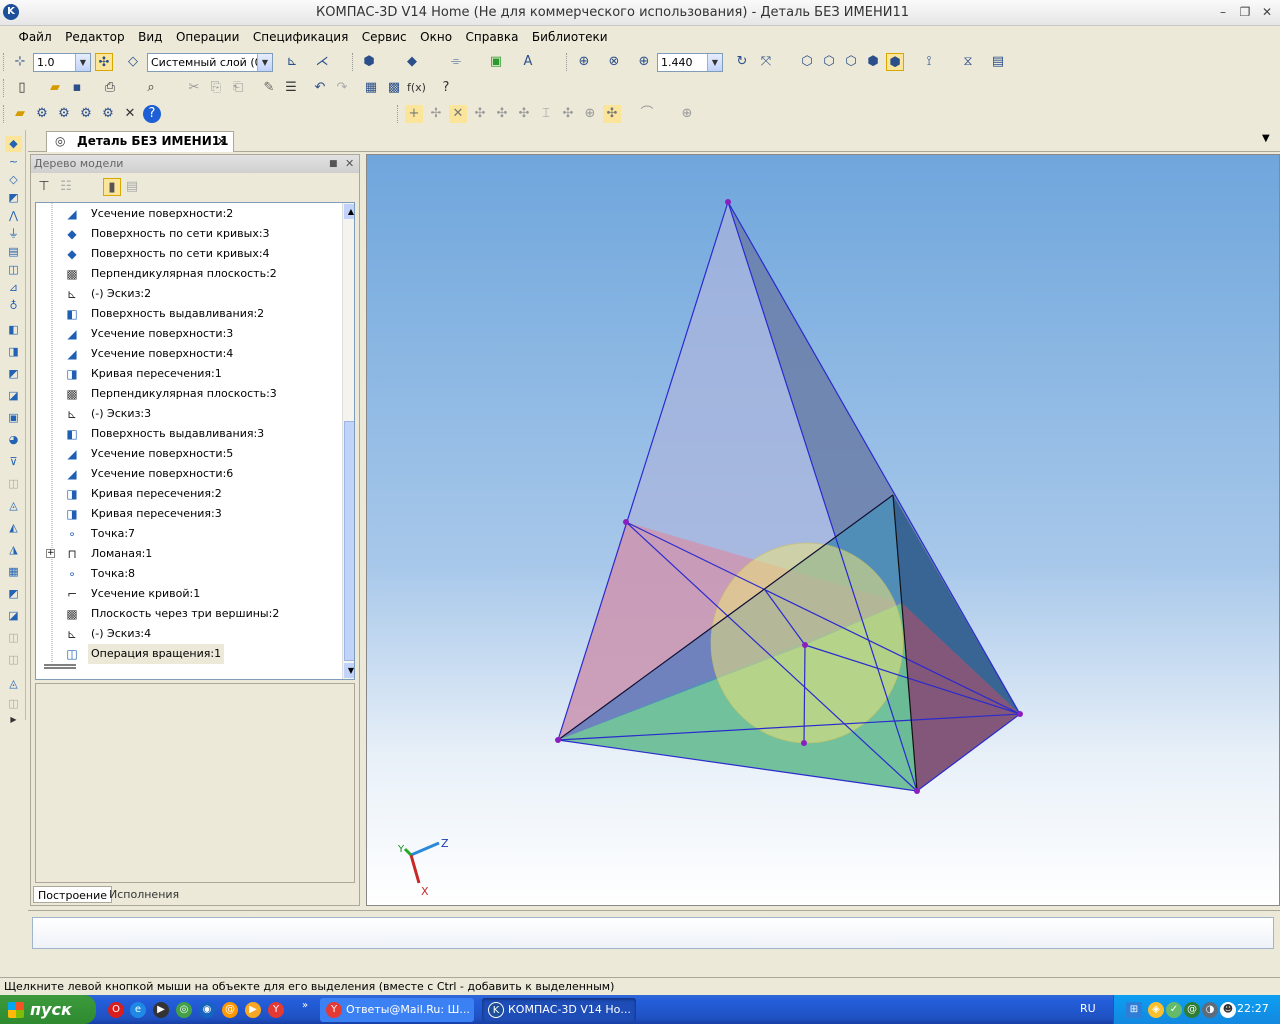 The height and width of the screenshot is (1024, 1280). I want to click on tree-item: ⊓ Ломаная:1, so click(186, 554).